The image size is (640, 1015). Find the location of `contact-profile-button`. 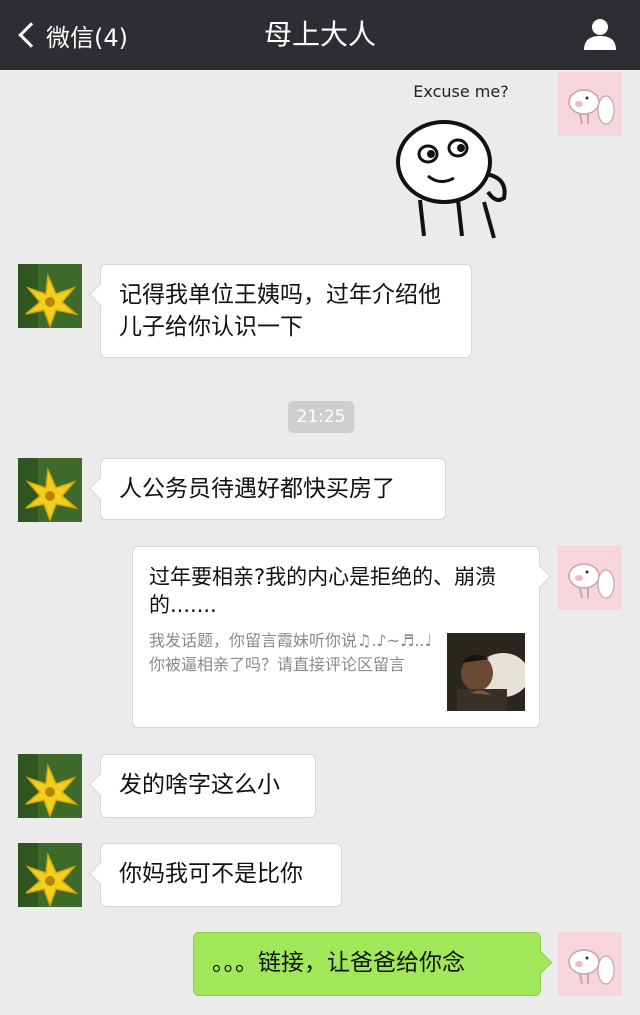

contact-profile-button is located at coordinates (600, 34).